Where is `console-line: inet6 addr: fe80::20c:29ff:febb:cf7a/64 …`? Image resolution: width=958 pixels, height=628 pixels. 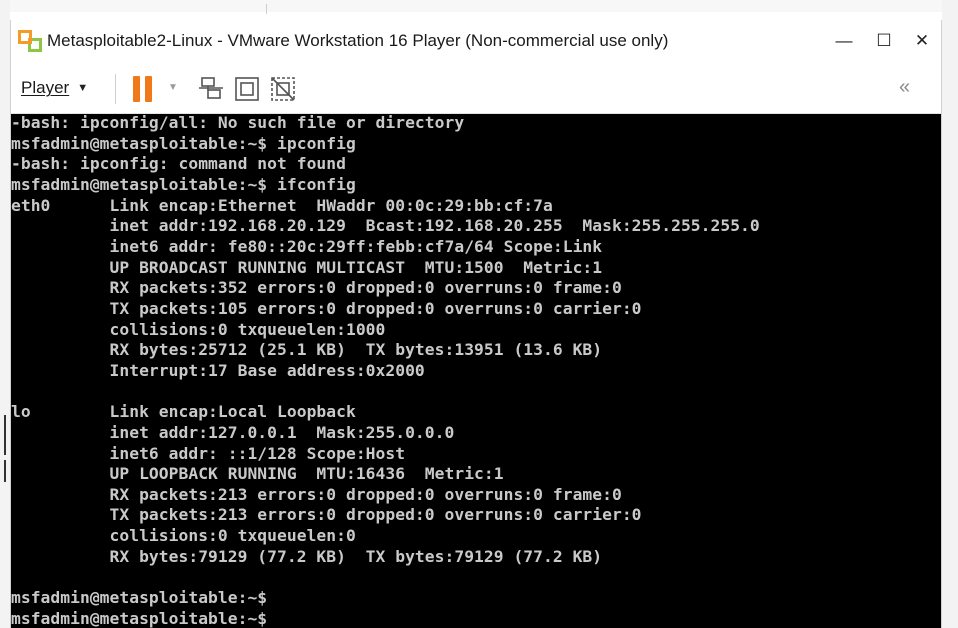
console-line: inet6 addr: fe80::20c:29ff:febb:cf7a/64 … is located at coordinates (307, 246).